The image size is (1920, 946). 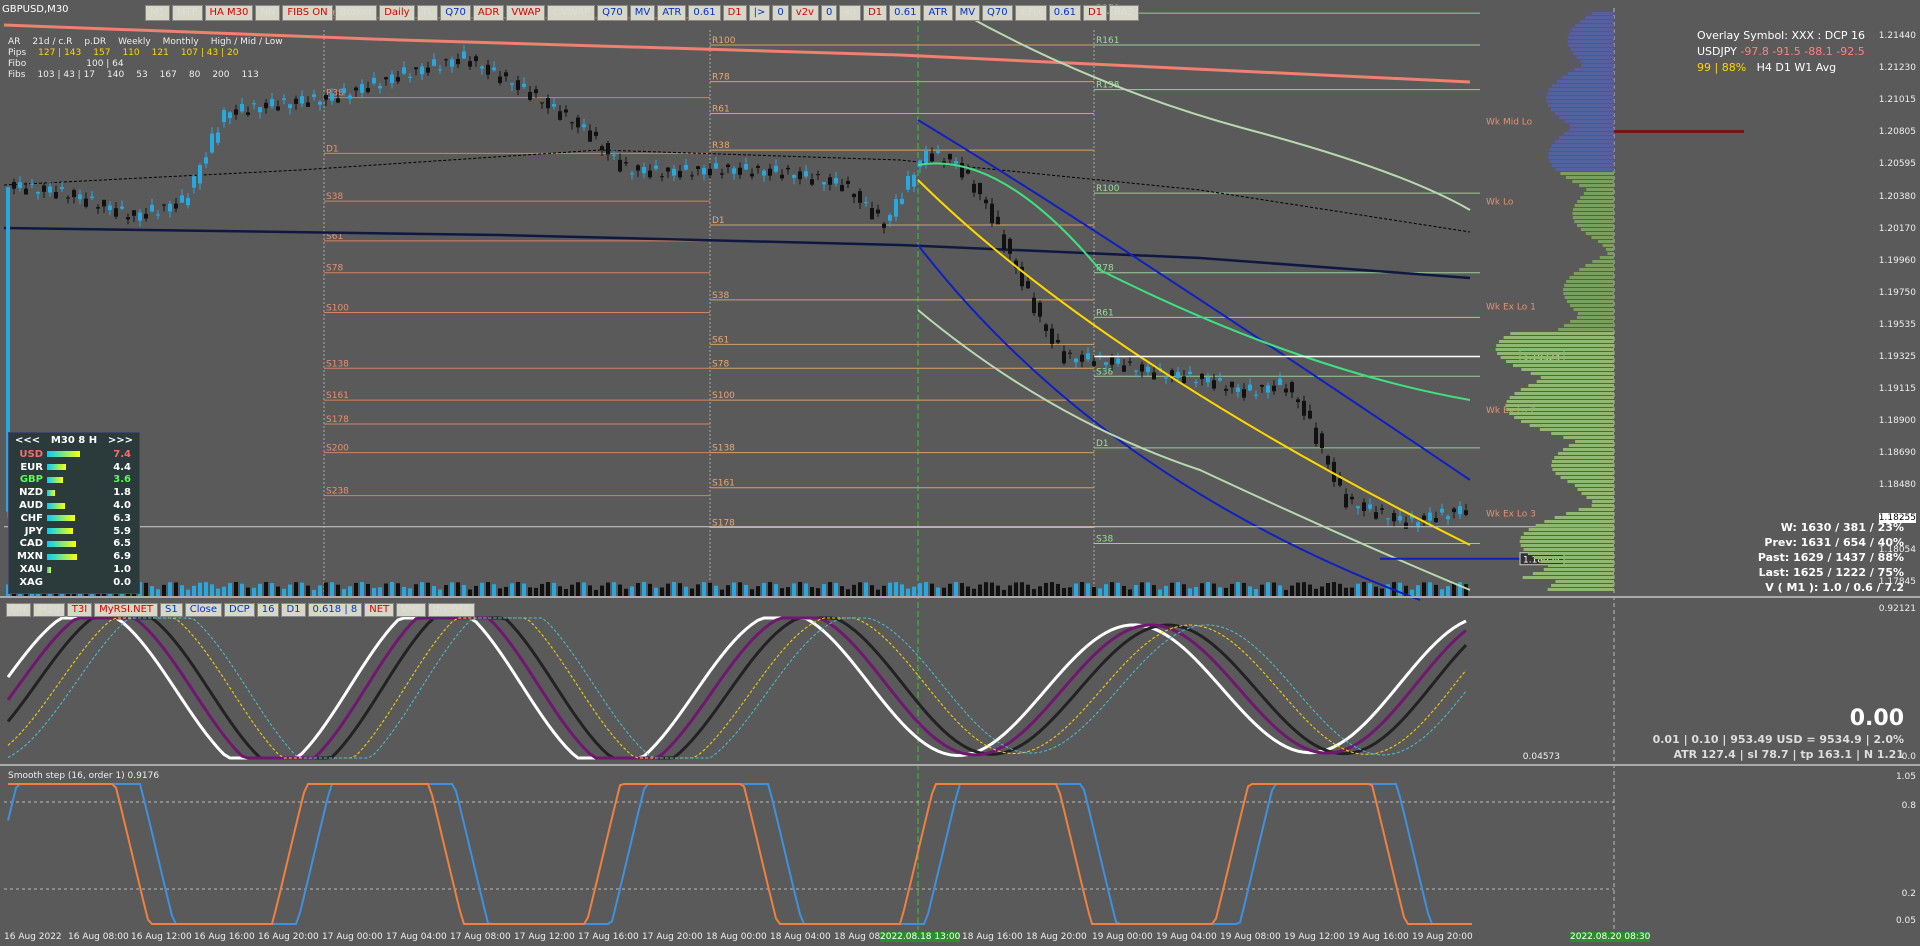 I want to click on stats-row: Fibs 103 | 43 | 17 140 53 167 80 200 113, so click(x=145, y=75).